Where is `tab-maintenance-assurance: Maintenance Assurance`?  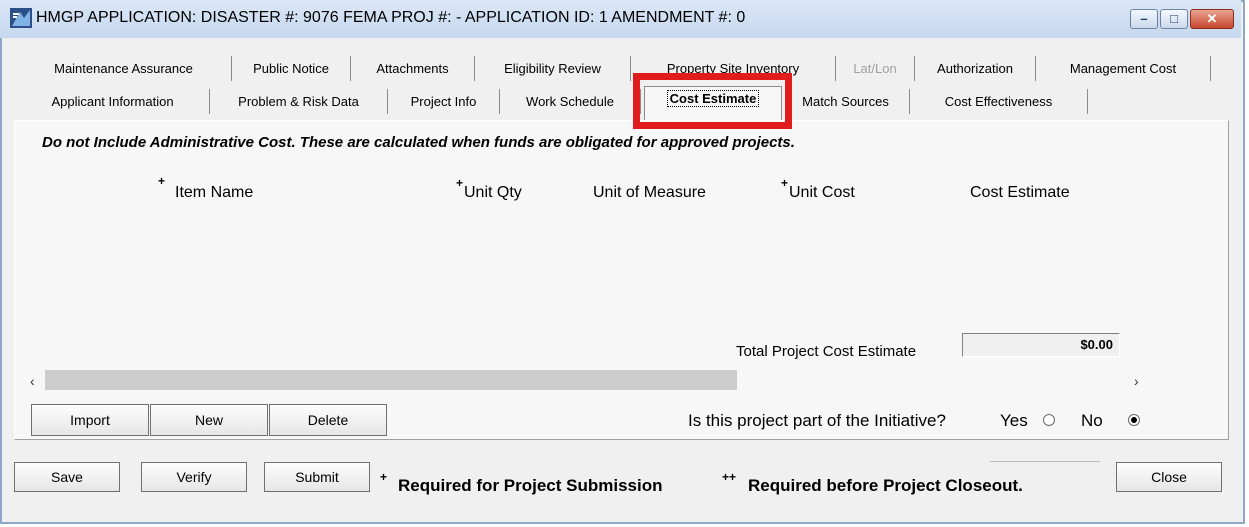
tab-maintenance-assurance: Maintenance Assurance is located at coordinates (124, 68).